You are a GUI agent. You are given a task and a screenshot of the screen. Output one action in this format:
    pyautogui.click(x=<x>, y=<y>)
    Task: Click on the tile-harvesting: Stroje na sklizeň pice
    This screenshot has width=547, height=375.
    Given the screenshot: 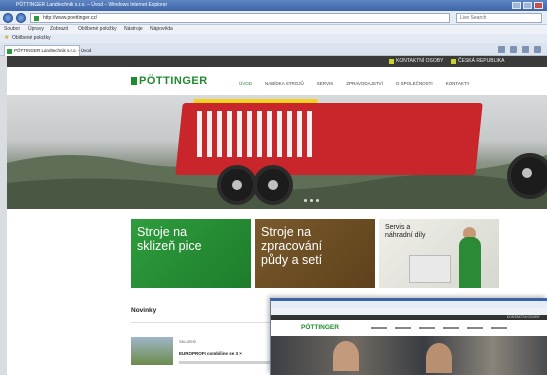 What is the action you would take?
    pyautogui.click(x=191, y=253)
    